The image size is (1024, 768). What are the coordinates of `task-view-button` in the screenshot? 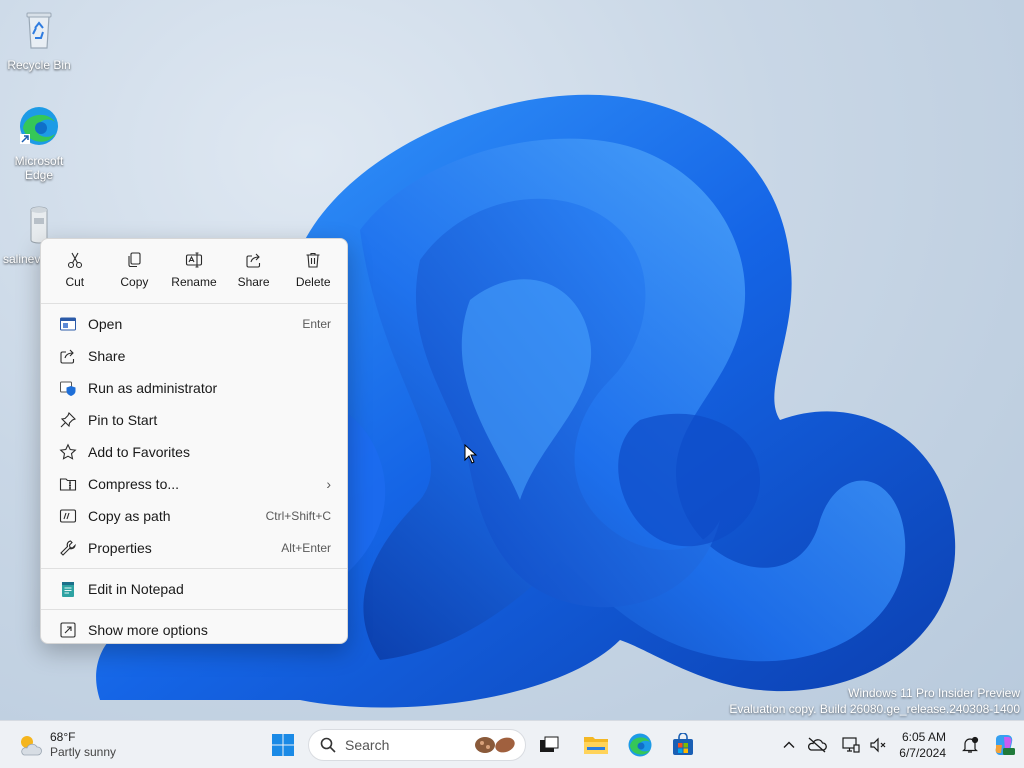 It's located at (549, 745).